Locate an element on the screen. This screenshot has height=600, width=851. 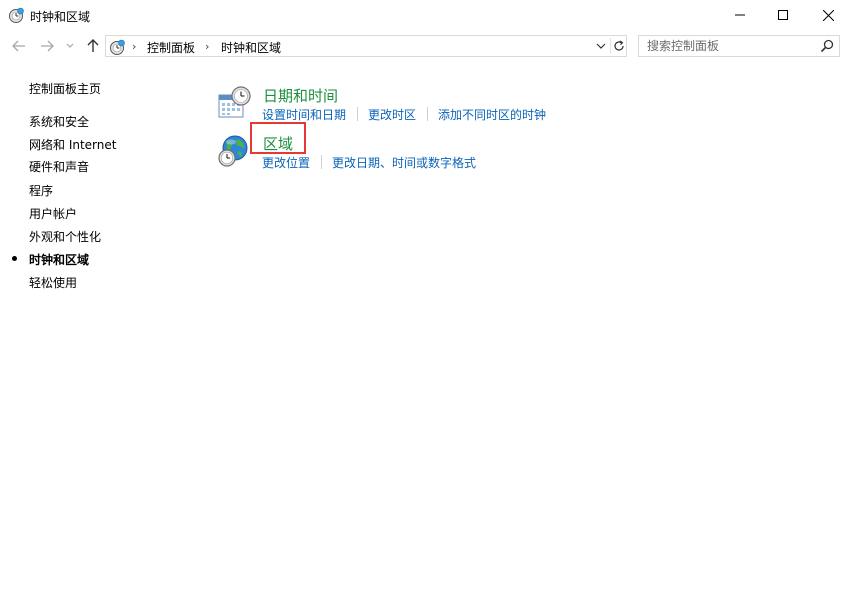
sidebar-item-ease-of-access: 轻松使用 is located at coordinates (53, 282).